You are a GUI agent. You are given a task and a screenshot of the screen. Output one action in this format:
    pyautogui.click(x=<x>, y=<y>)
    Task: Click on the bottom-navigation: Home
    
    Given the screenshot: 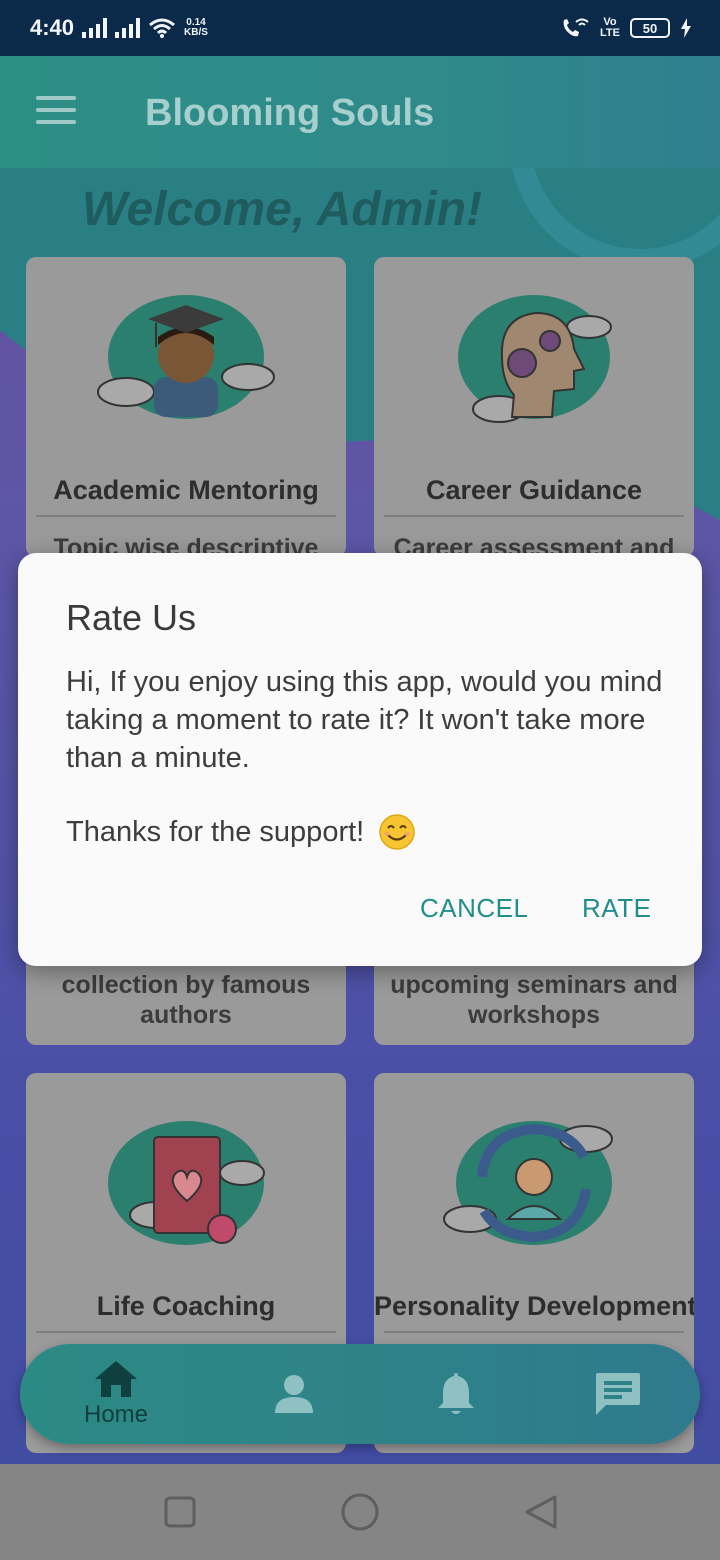 What is the action you would take?
    pyautogui.click(x=360, y=1394)
    